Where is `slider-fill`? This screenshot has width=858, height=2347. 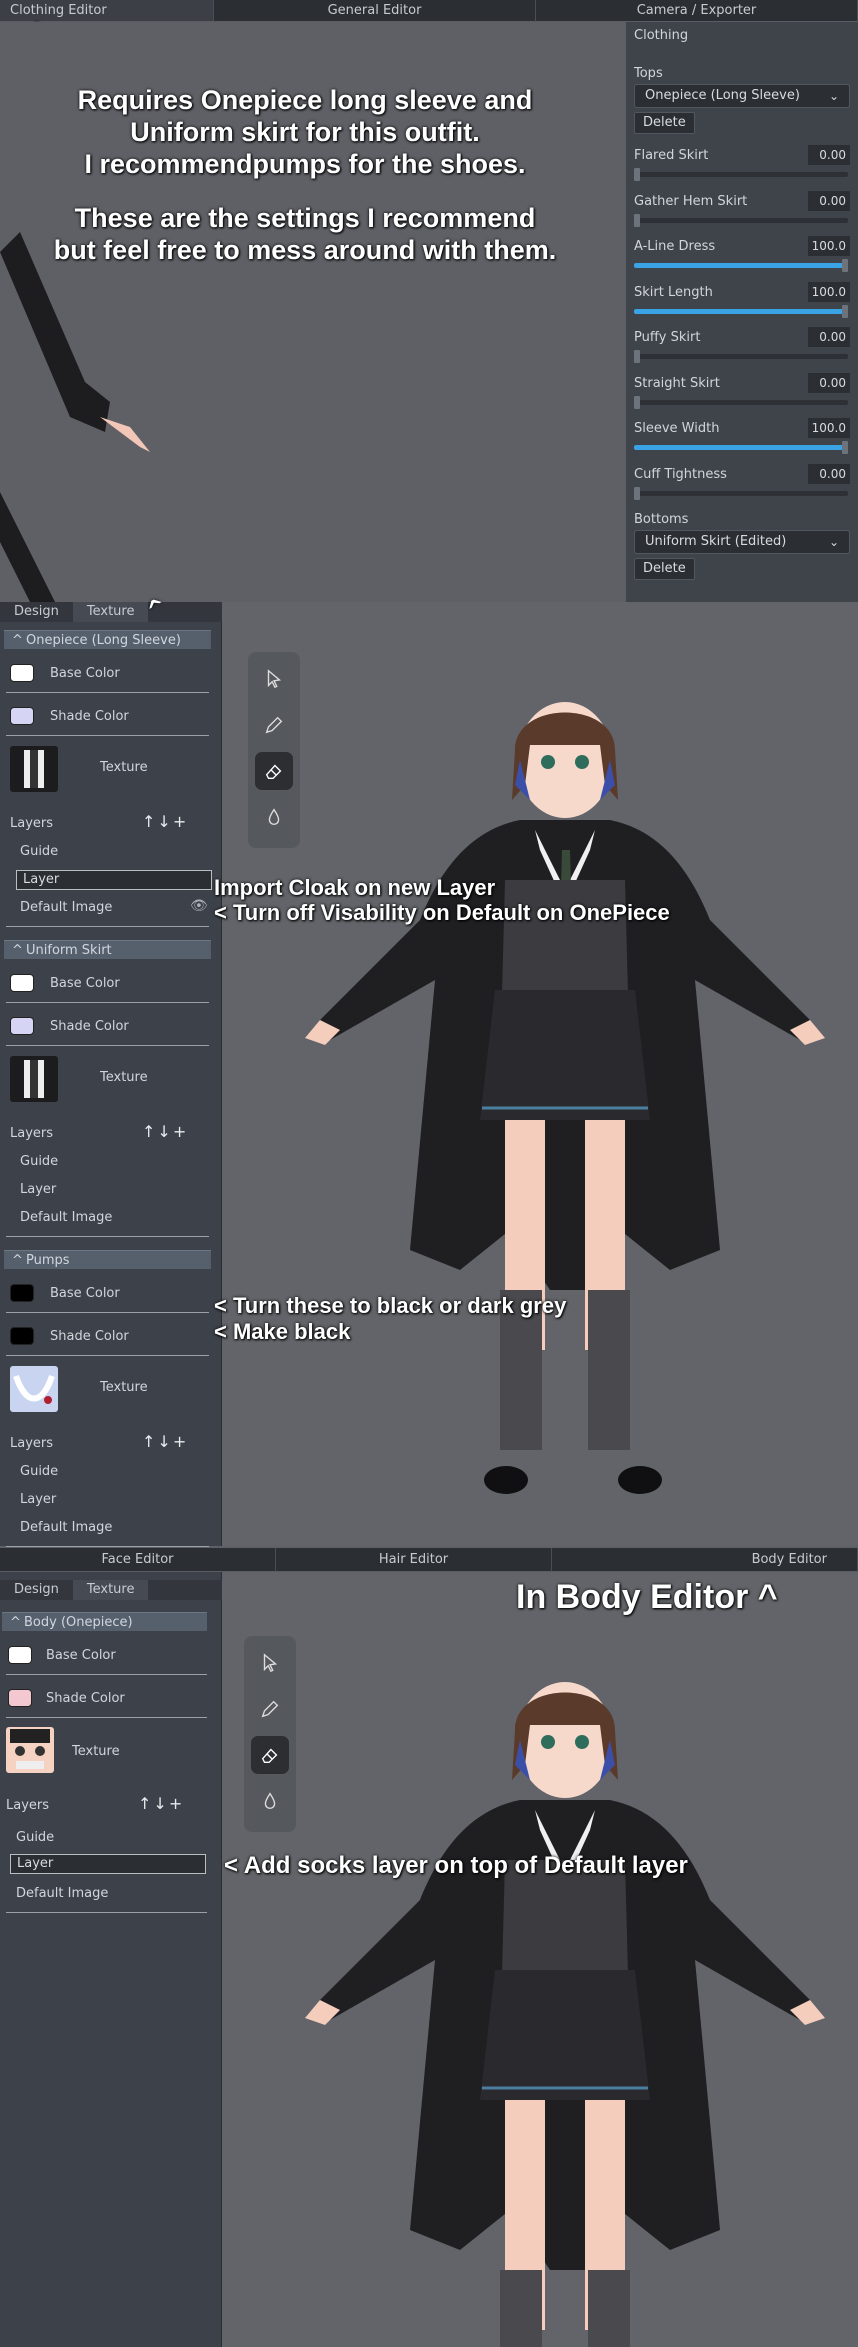 slider-fill is located at coordinates (741, 265).